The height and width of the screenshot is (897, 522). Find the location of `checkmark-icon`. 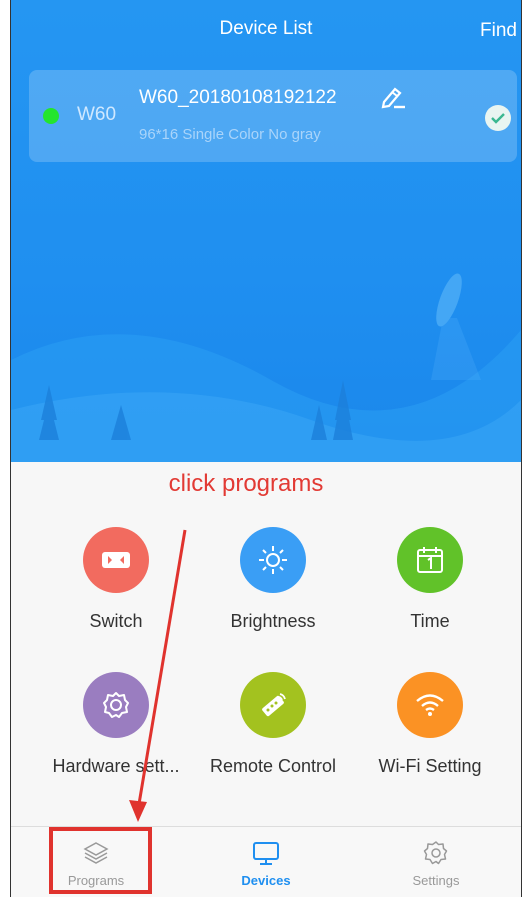

checkmark-icon is located at coordinates (498, 118).